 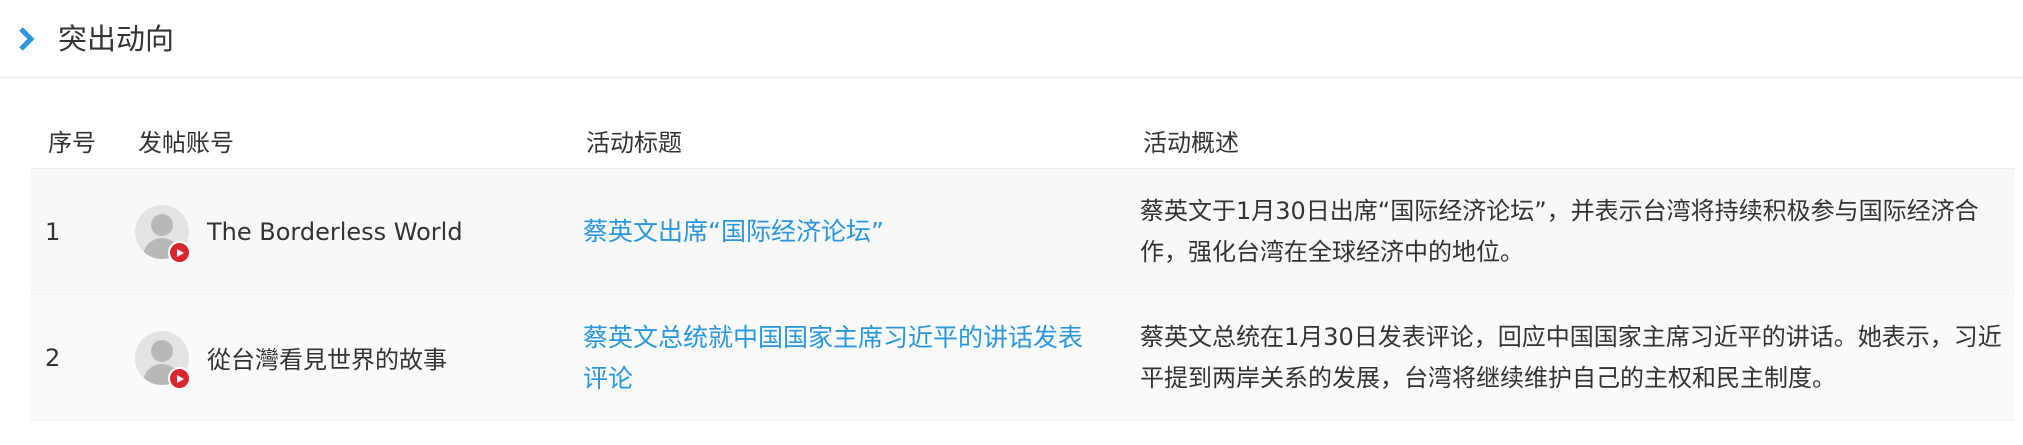 What do you see at coordinates (53, 357) in the screenshot?
I see `row-index: 2` at bounding box center [53, 357].